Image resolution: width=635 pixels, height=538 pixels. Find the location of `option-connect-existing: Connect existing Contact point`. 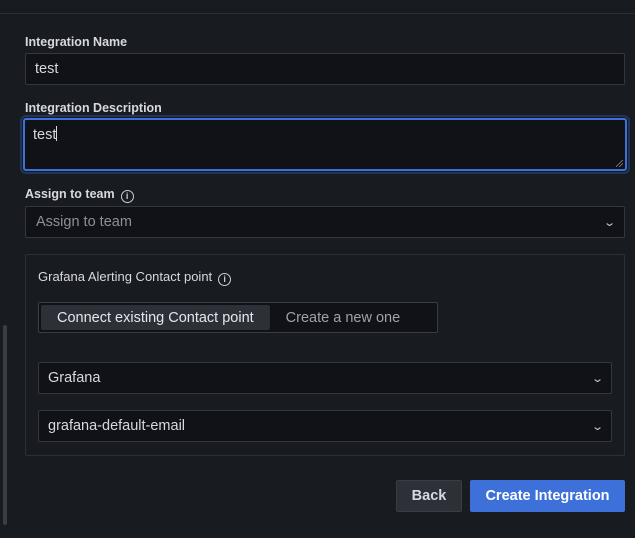

option-connect-existing: Connect existing Contact point is located at coordinates (155, 317).